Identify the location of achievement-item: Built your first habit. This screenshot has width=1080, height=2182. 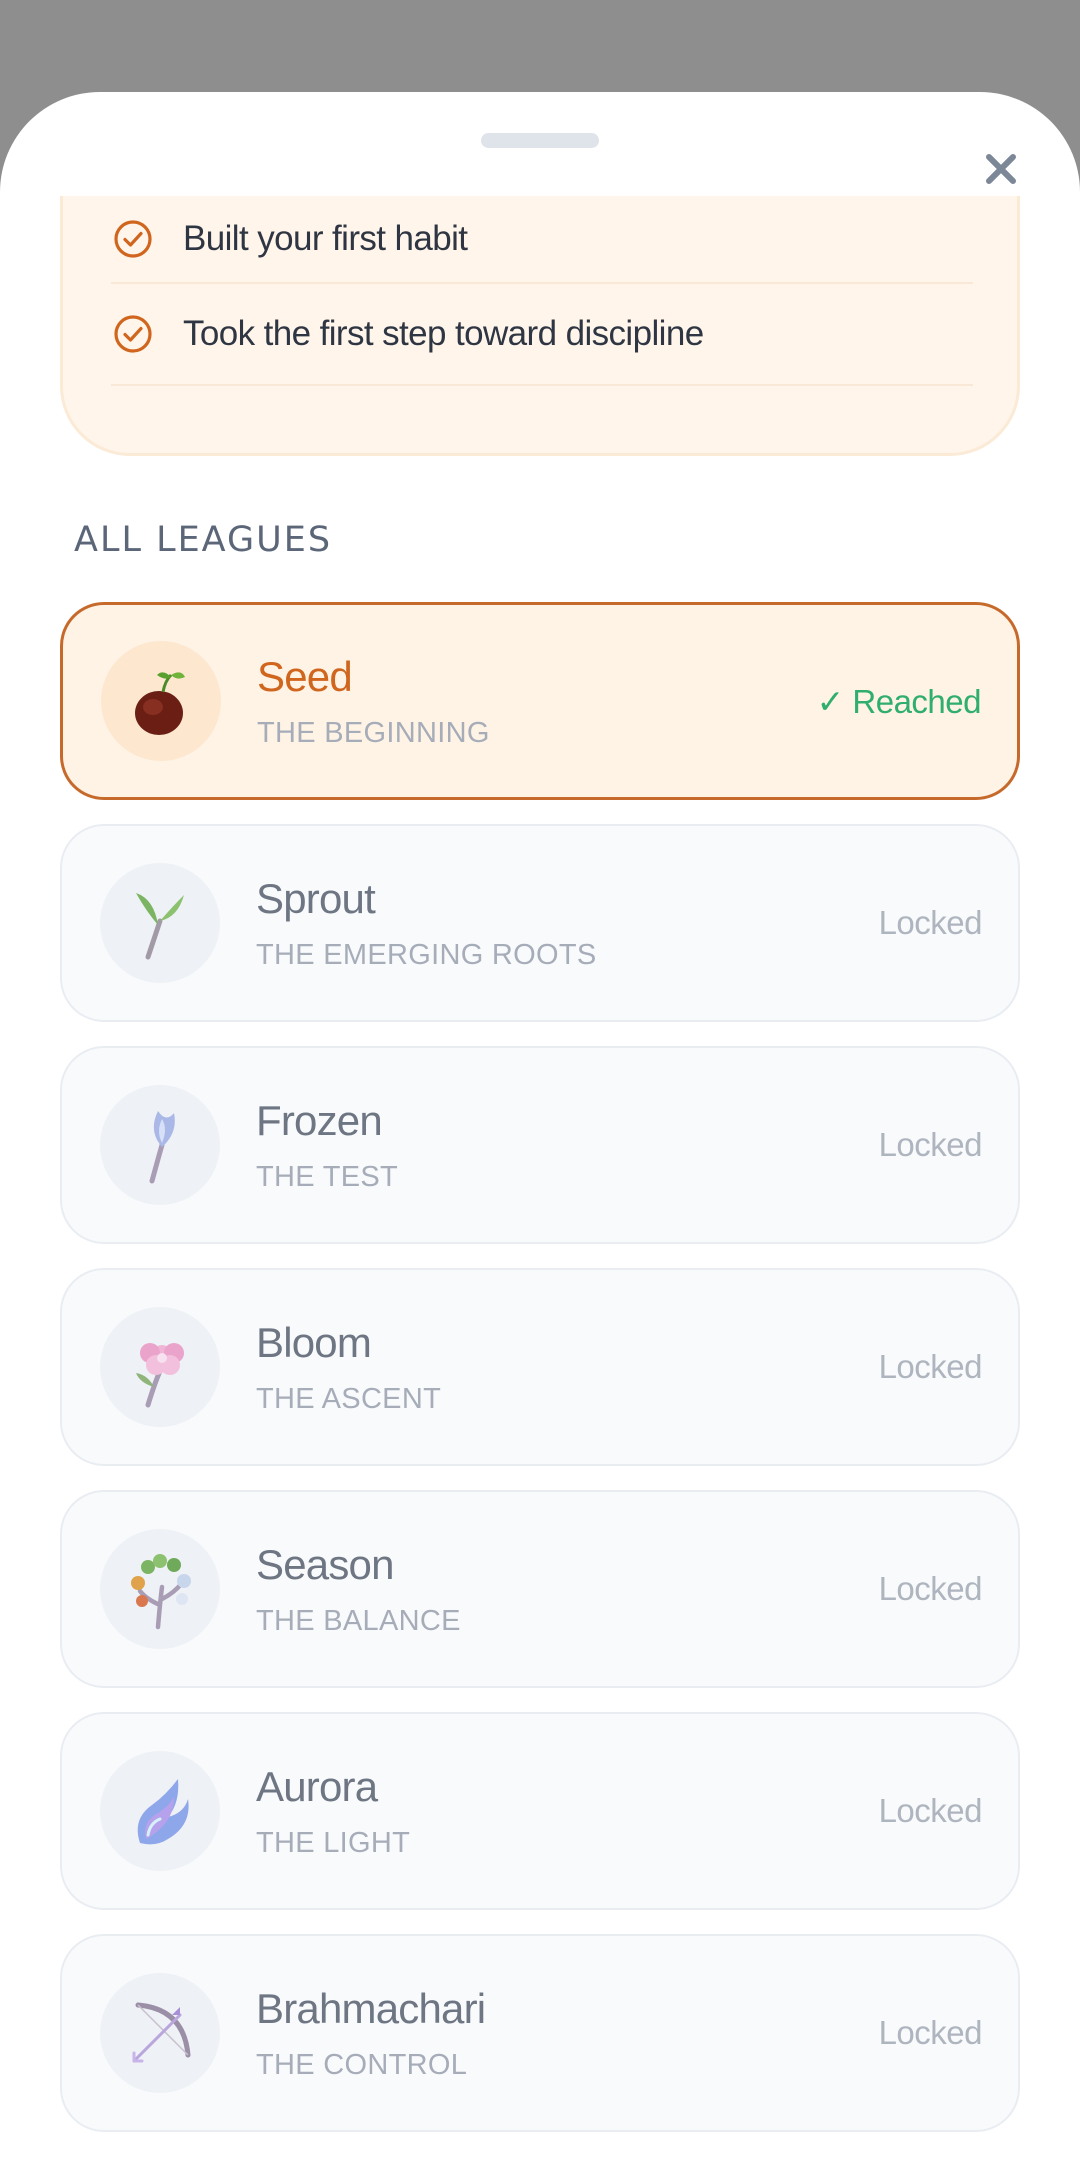
(542, 240).